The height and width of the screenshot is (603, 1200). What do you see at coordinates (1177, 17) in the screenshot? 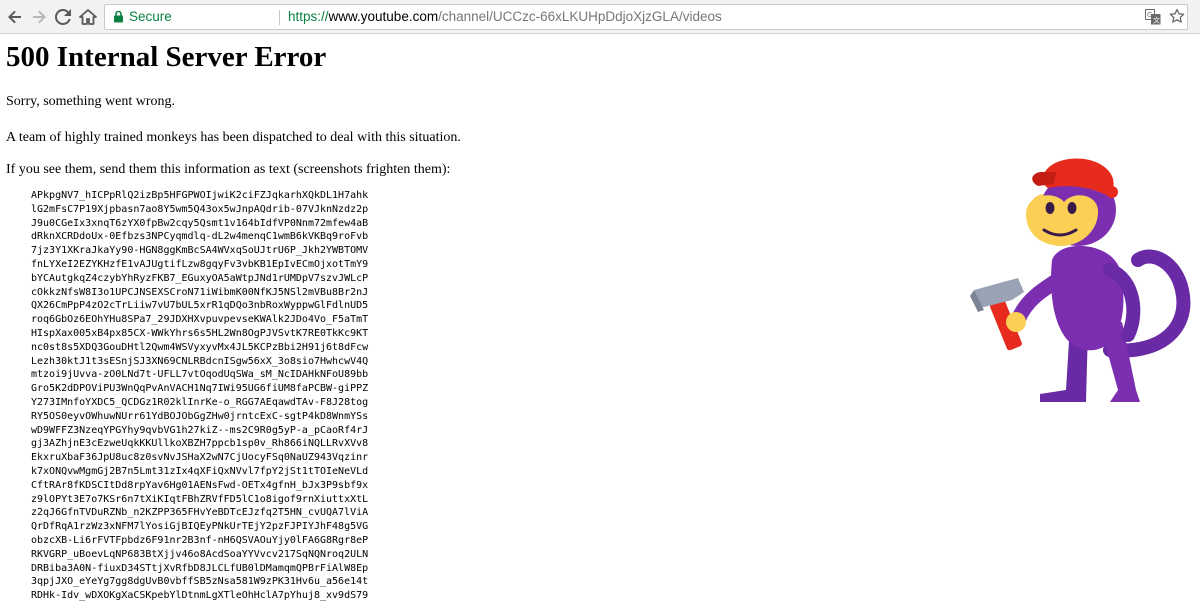
I see `star-icon` at bounding box center [1177, 17].